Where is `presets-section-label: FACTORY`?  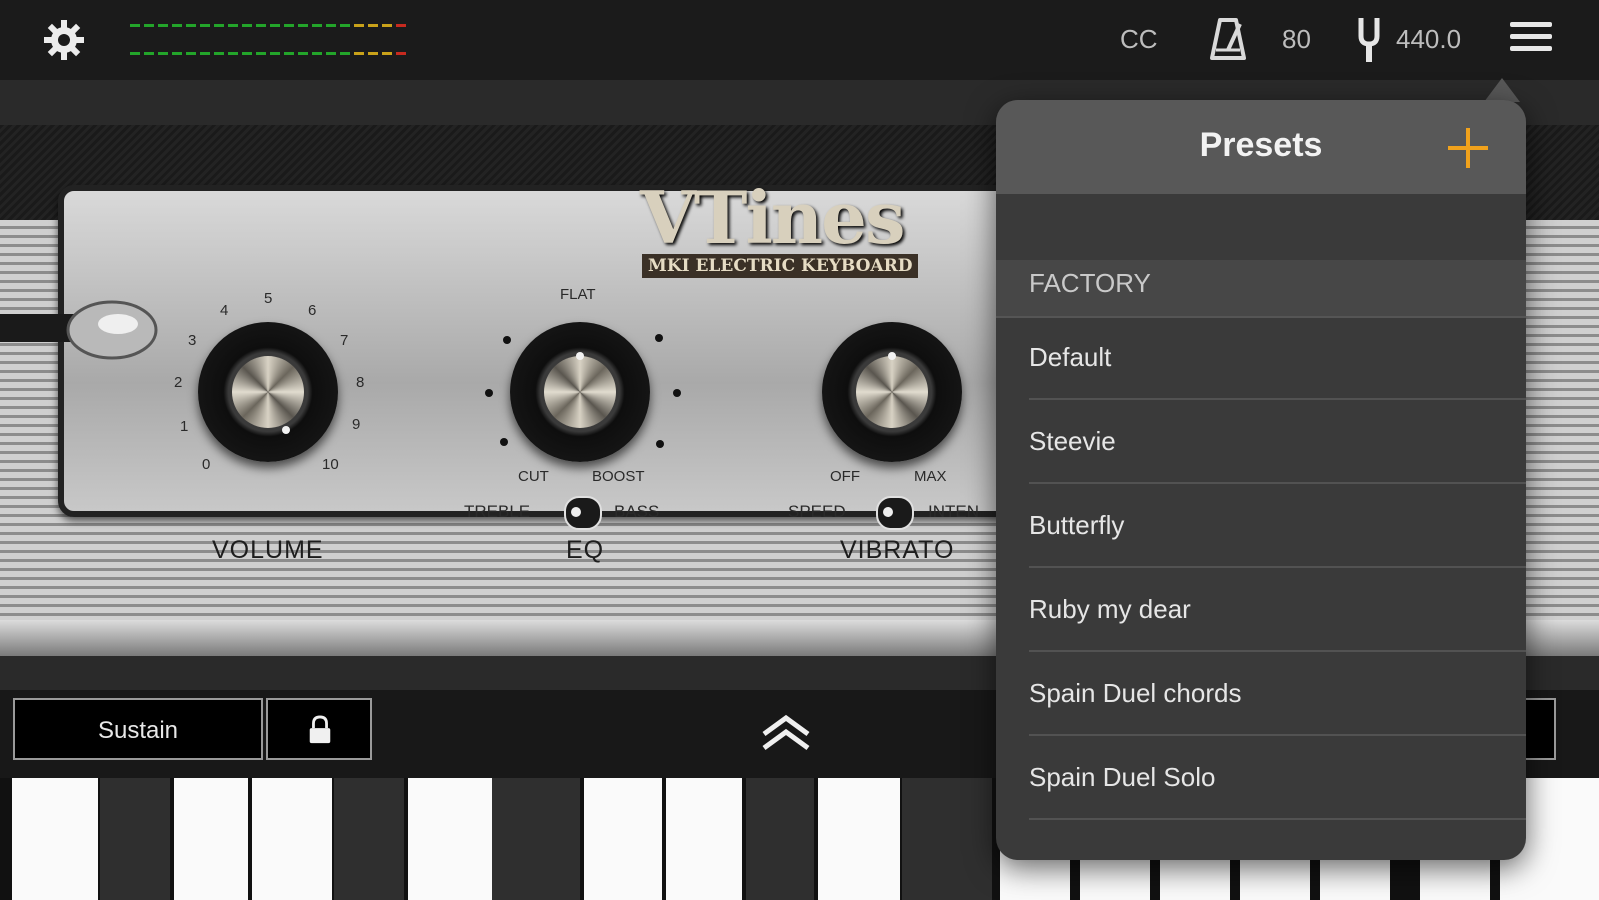 presets-section-label: FACTORY is located at coordinates (1090, 283).